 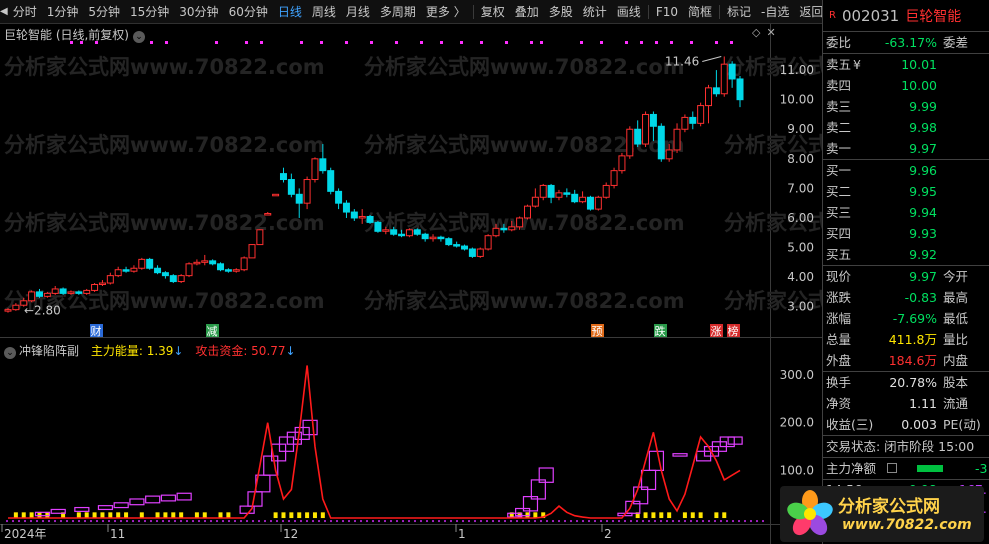 I want to click on toolbar-item: 60分钟, so click(x=248, y=12).